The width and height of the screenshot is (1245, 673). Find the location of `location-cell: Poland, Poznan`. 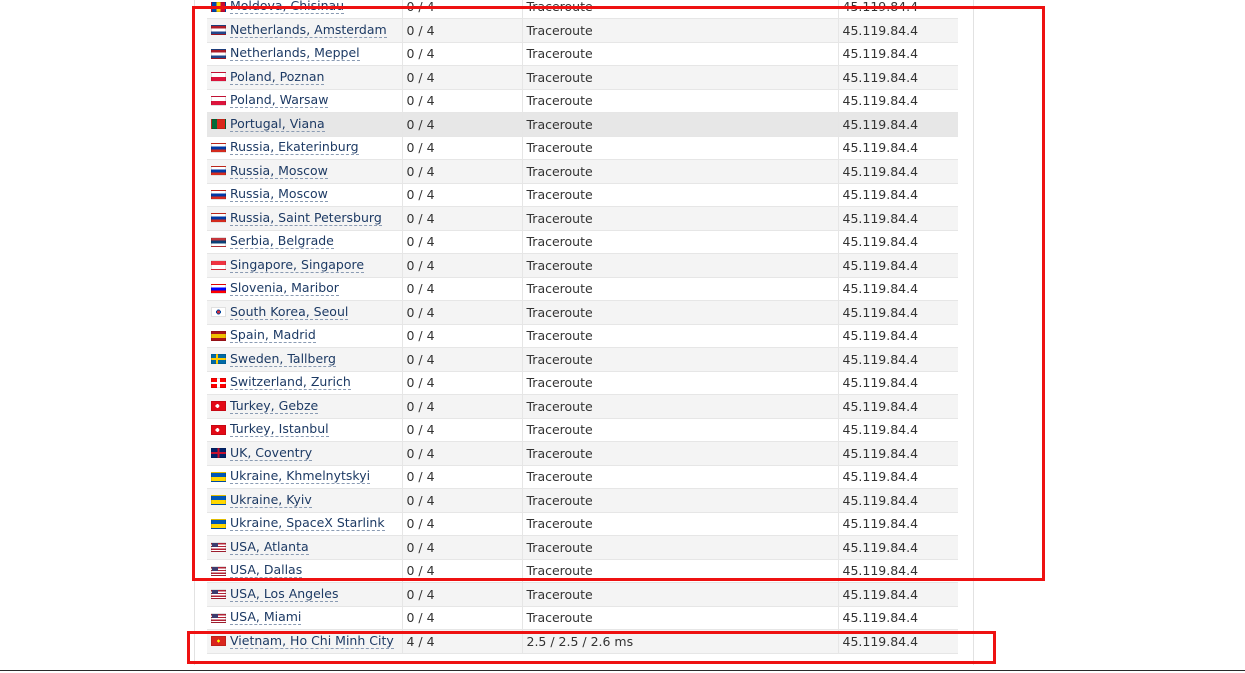

location-cell: Poland, Poznan is located at coordinates (305, 77).